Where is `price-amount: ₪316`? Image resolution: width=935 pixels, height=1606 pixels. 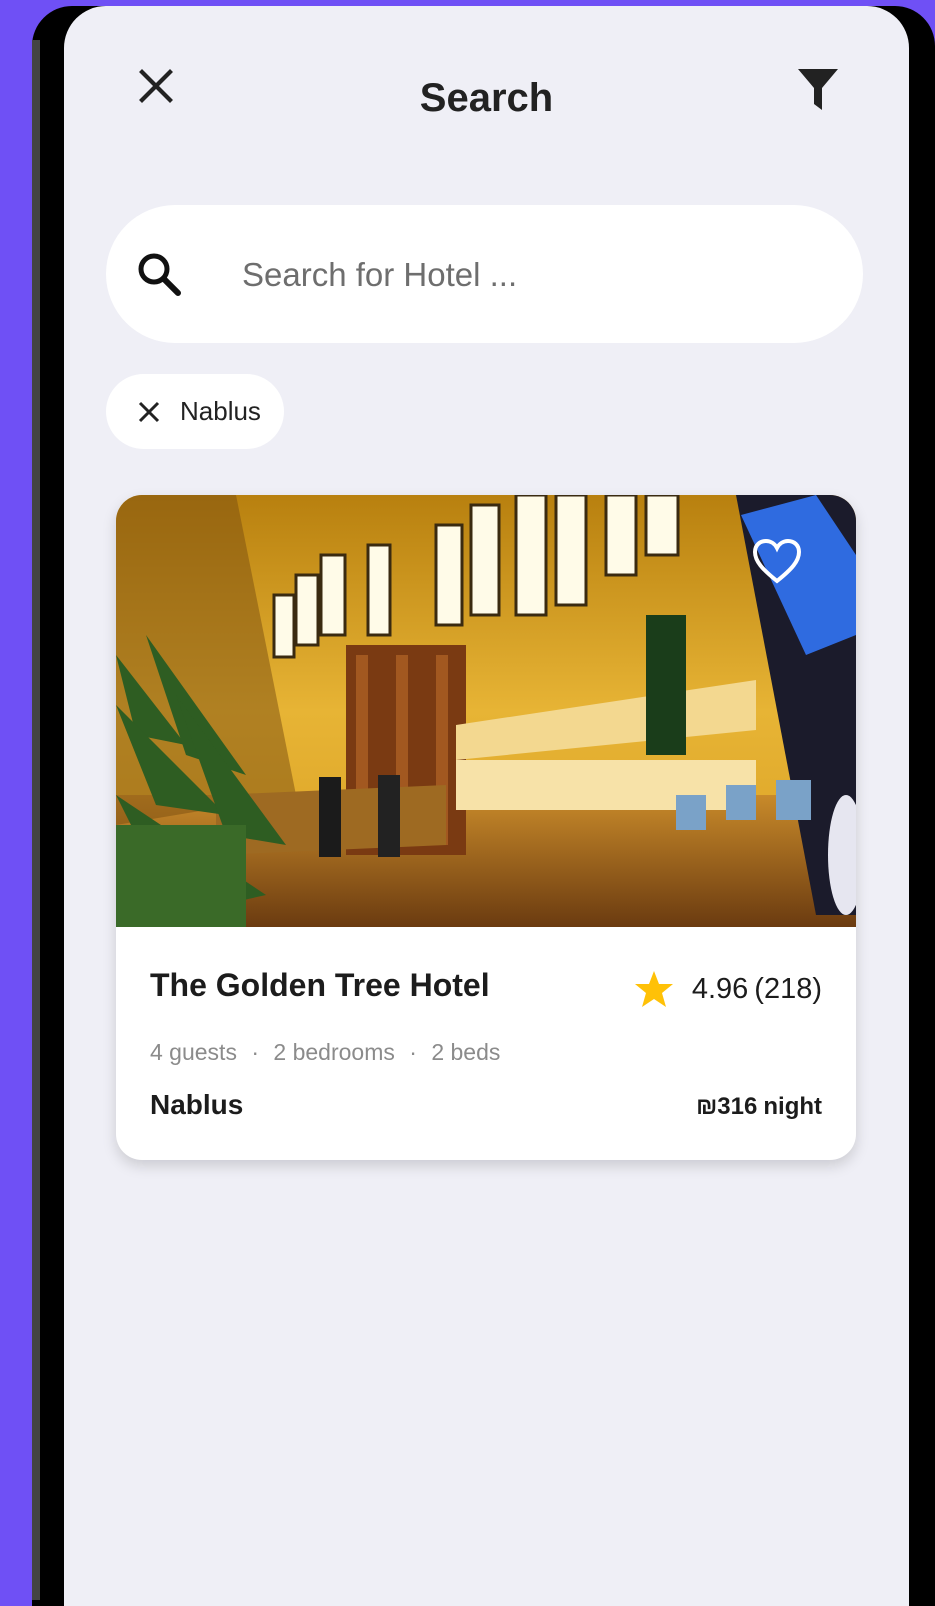 price-amount: ₪316 is located at coordinates (727, 1106).